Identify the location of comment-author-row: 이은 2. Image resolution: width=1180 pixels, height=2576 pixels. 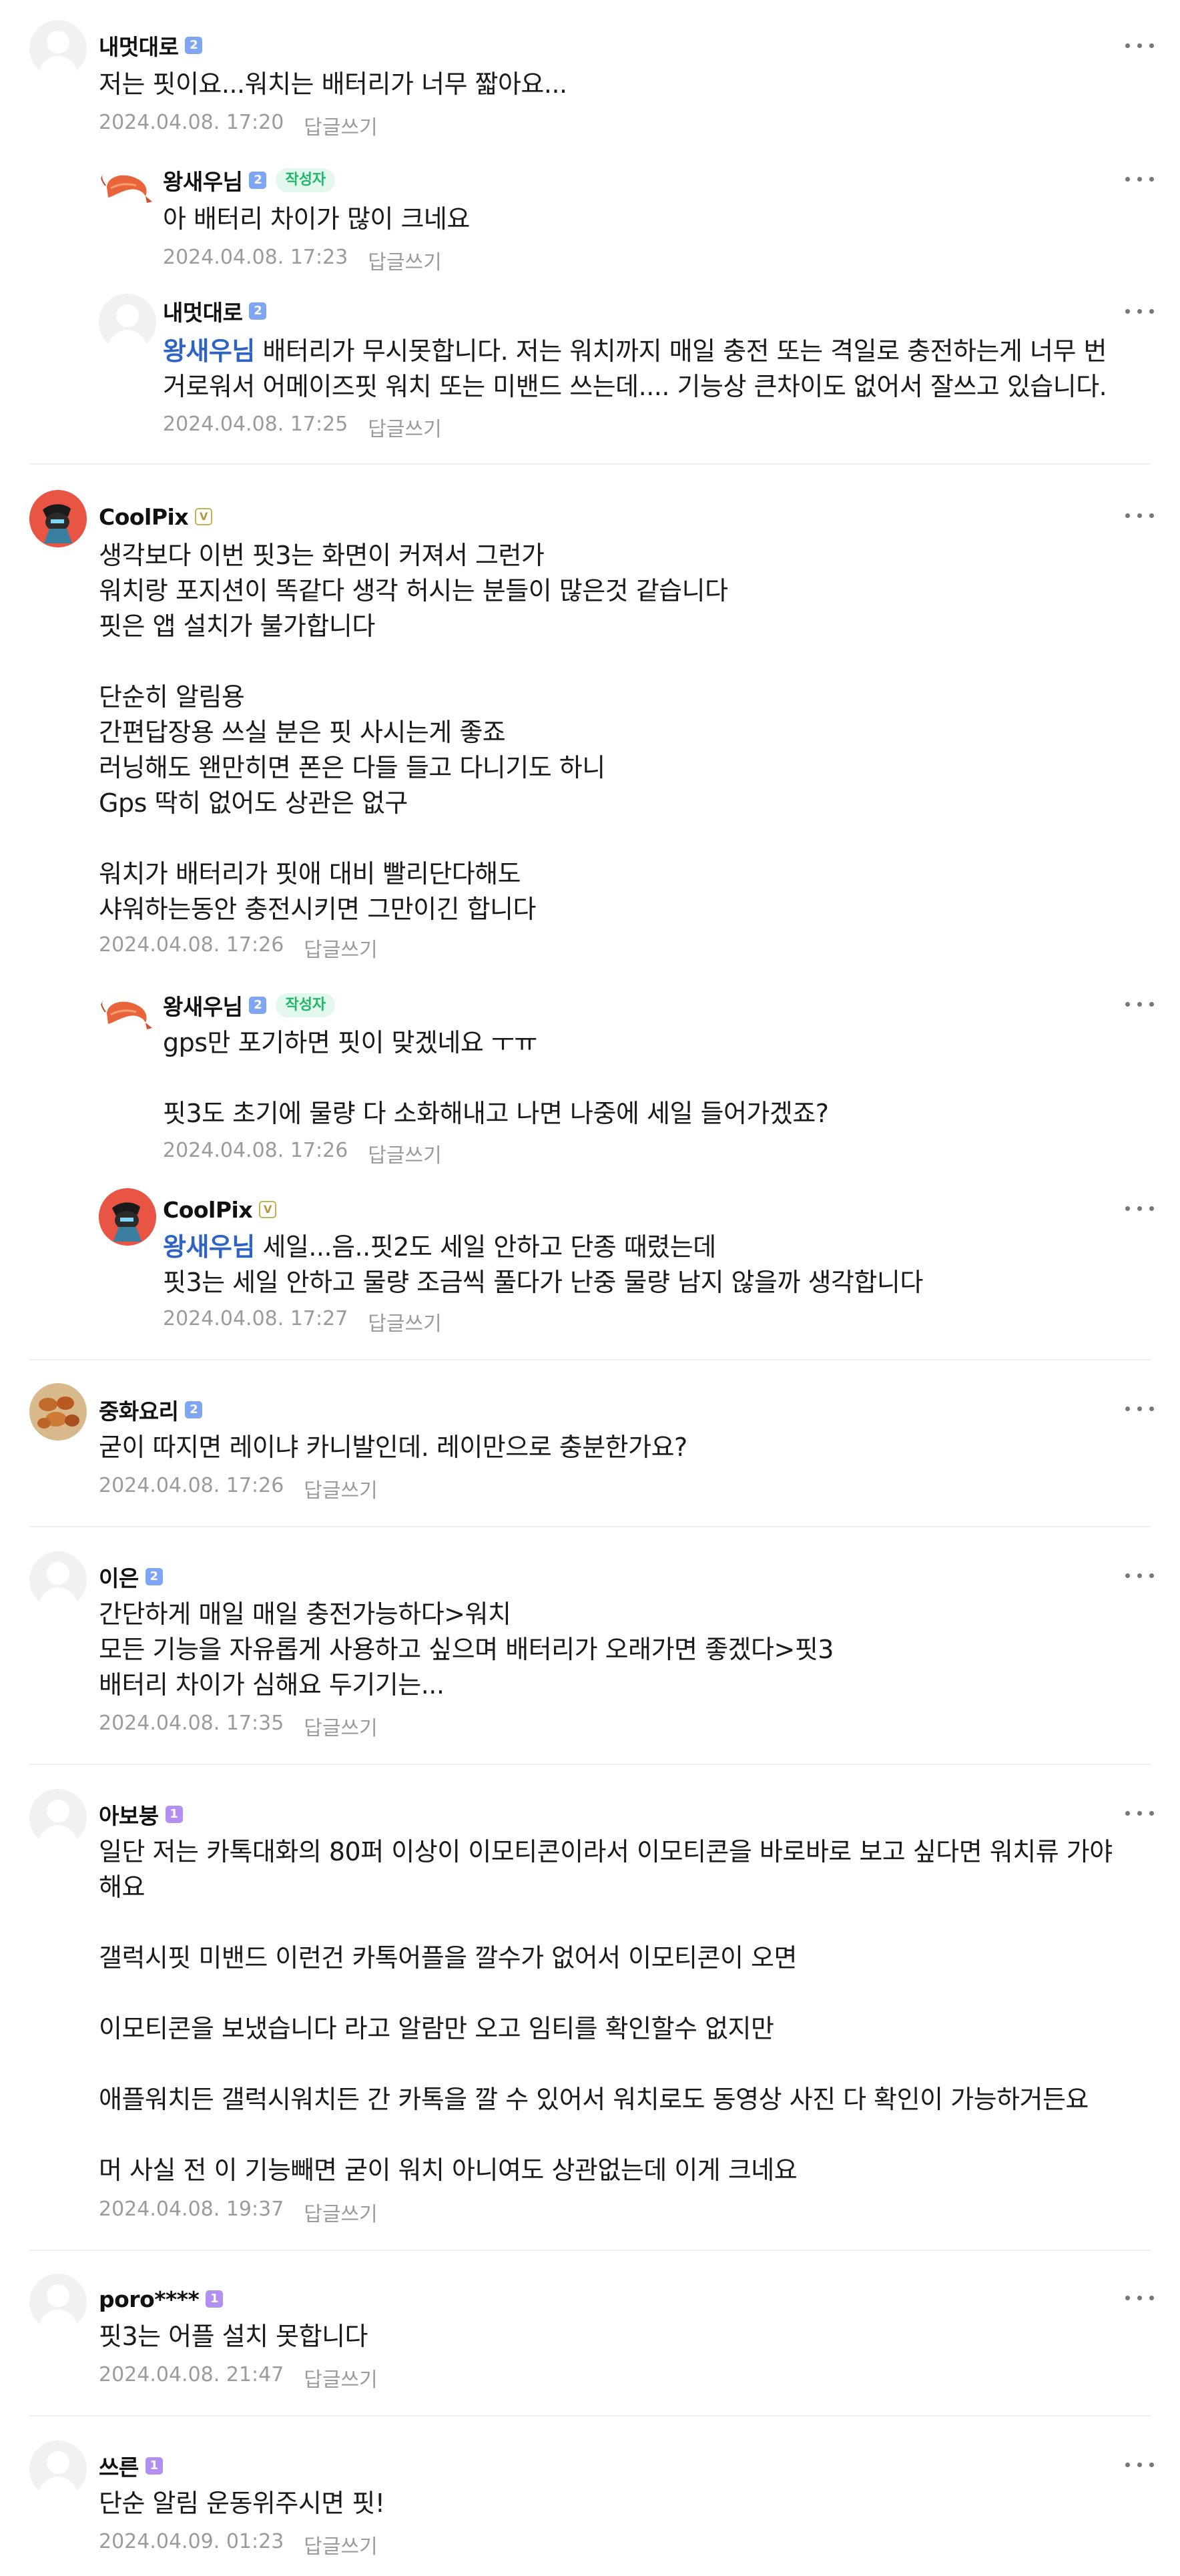
(131, 1577).